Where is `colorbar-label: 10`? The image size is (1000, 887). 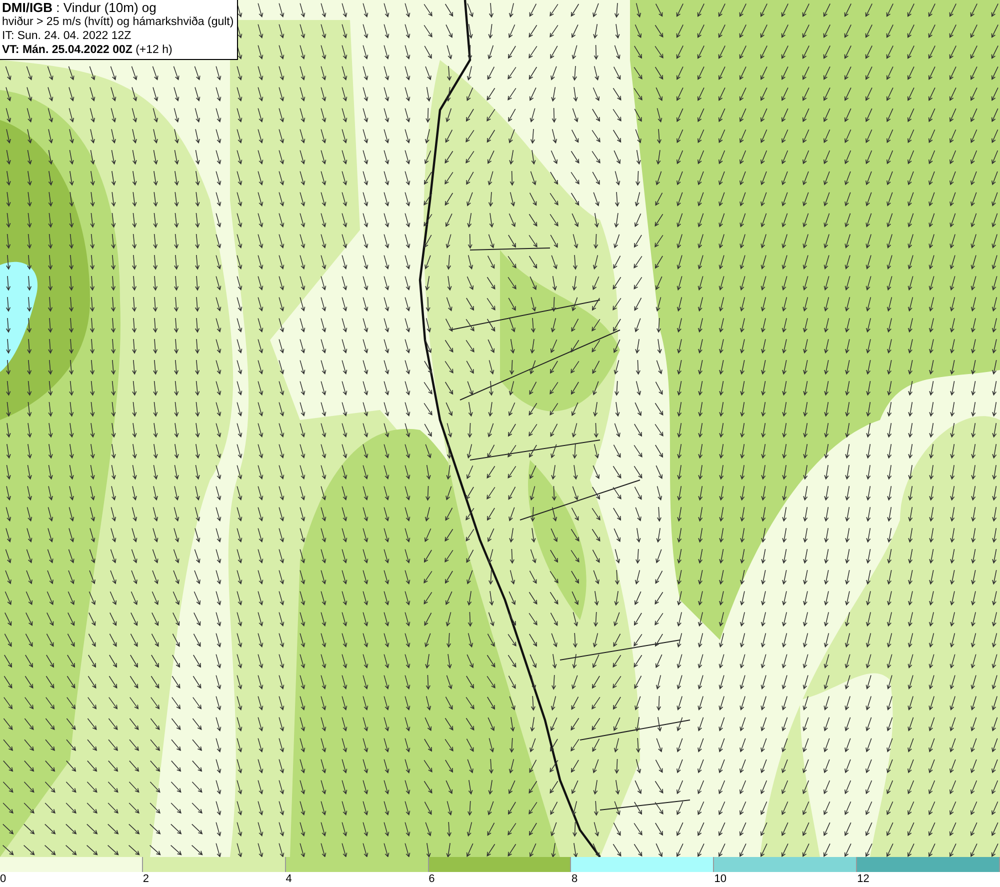 colorbar-label: 10 is located at coordinates (720, 879).